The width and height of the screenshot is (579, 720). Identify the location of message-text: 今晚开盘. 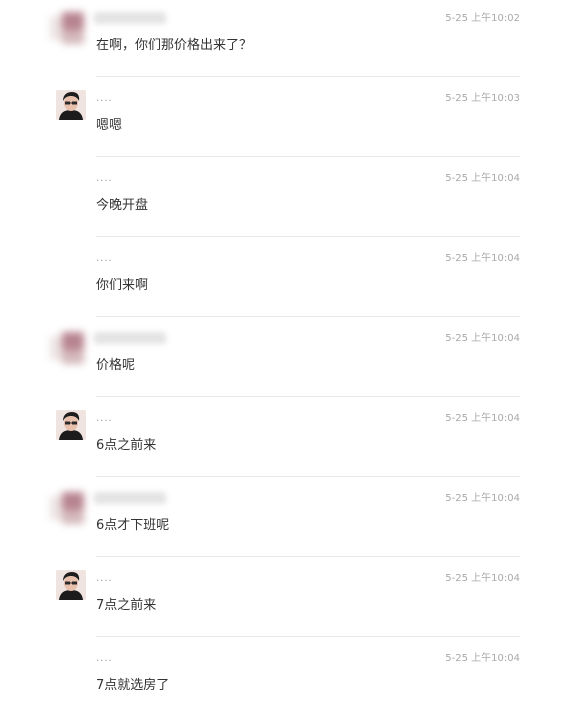
(122, 205).